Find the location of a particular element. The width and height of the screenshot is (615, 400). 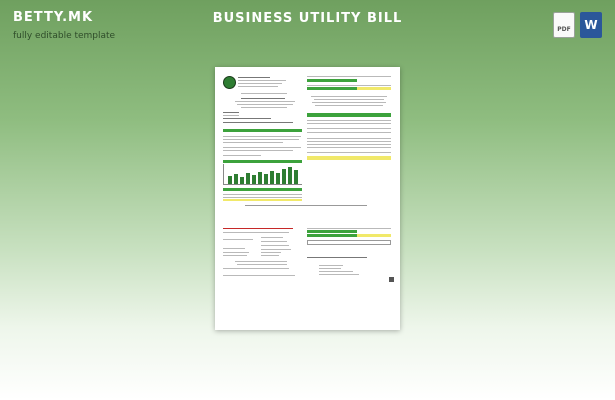

word-file-icon-label: W is located at coordinates (591, 25).